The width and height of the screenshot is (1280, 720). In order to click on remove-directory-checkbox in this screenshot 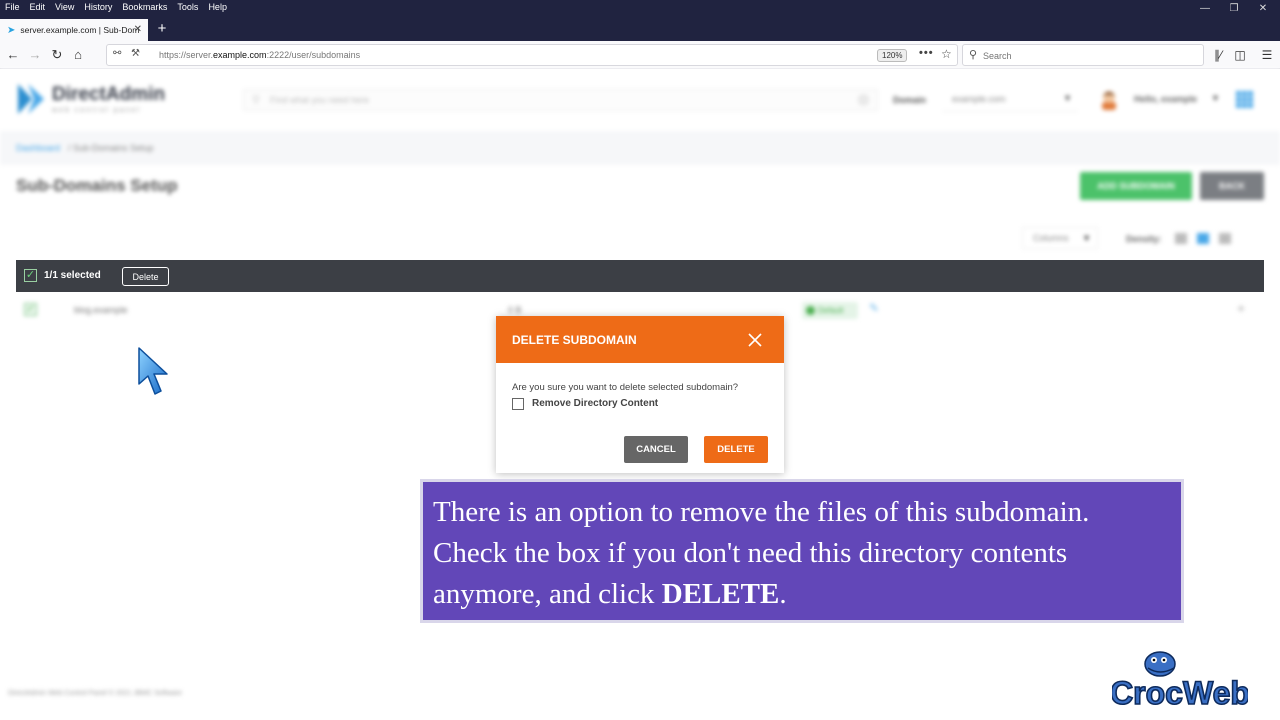, I will do `click(518, 404)`.